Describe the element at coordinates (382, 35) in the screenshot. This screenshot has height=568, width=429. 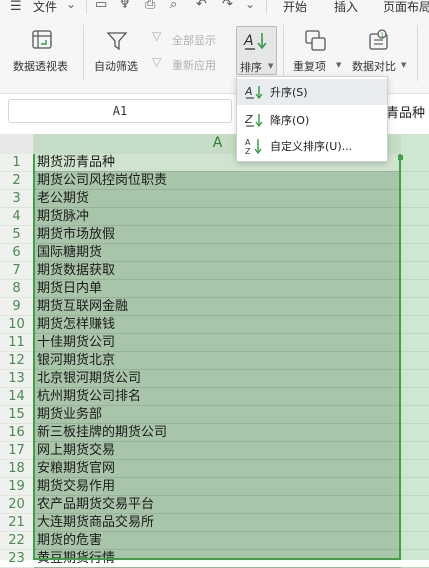
I see `svg-text: 1` at that location.